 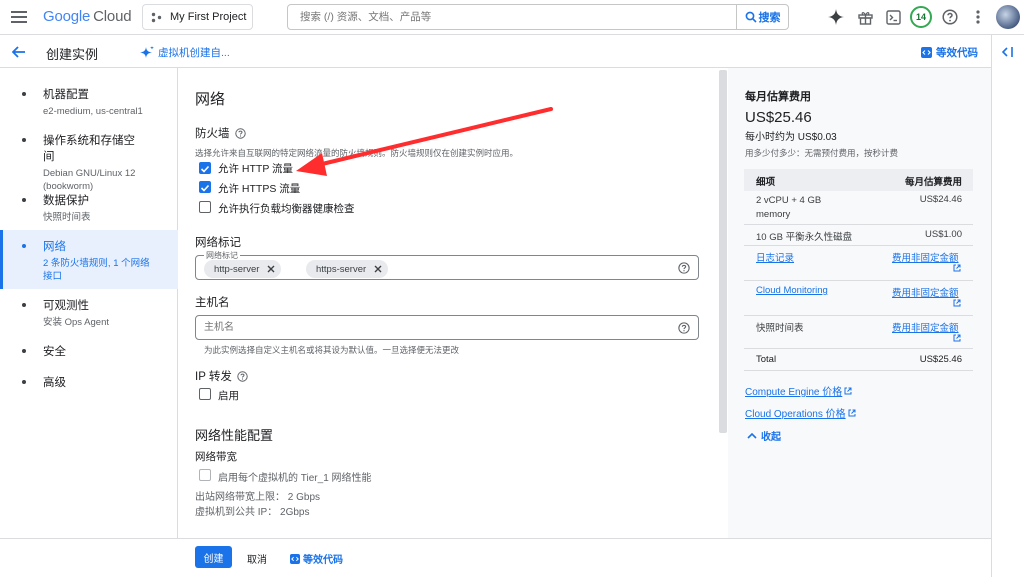 What do you see at coordinates (76, 322) in the screenshot?
I see `nav-subtitle: 安装 Ops Agent` at bounding box center [76, 322].